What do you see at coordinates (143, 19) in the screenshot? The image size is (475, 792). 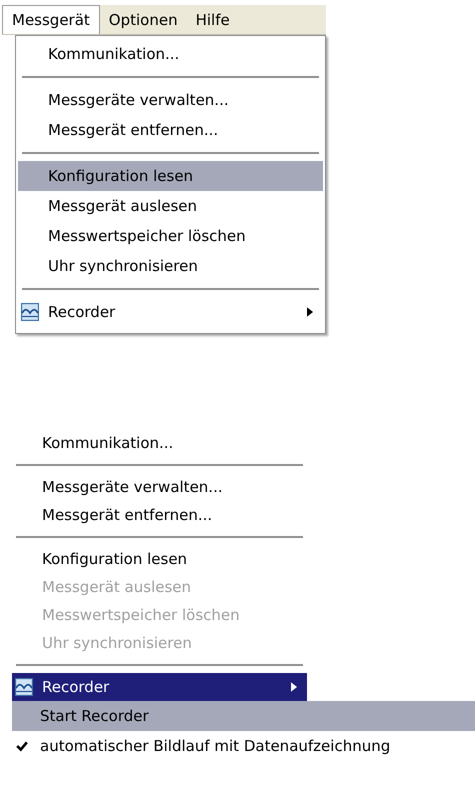 I see `menu-title: Optionen` at bounding box center [143, 19].